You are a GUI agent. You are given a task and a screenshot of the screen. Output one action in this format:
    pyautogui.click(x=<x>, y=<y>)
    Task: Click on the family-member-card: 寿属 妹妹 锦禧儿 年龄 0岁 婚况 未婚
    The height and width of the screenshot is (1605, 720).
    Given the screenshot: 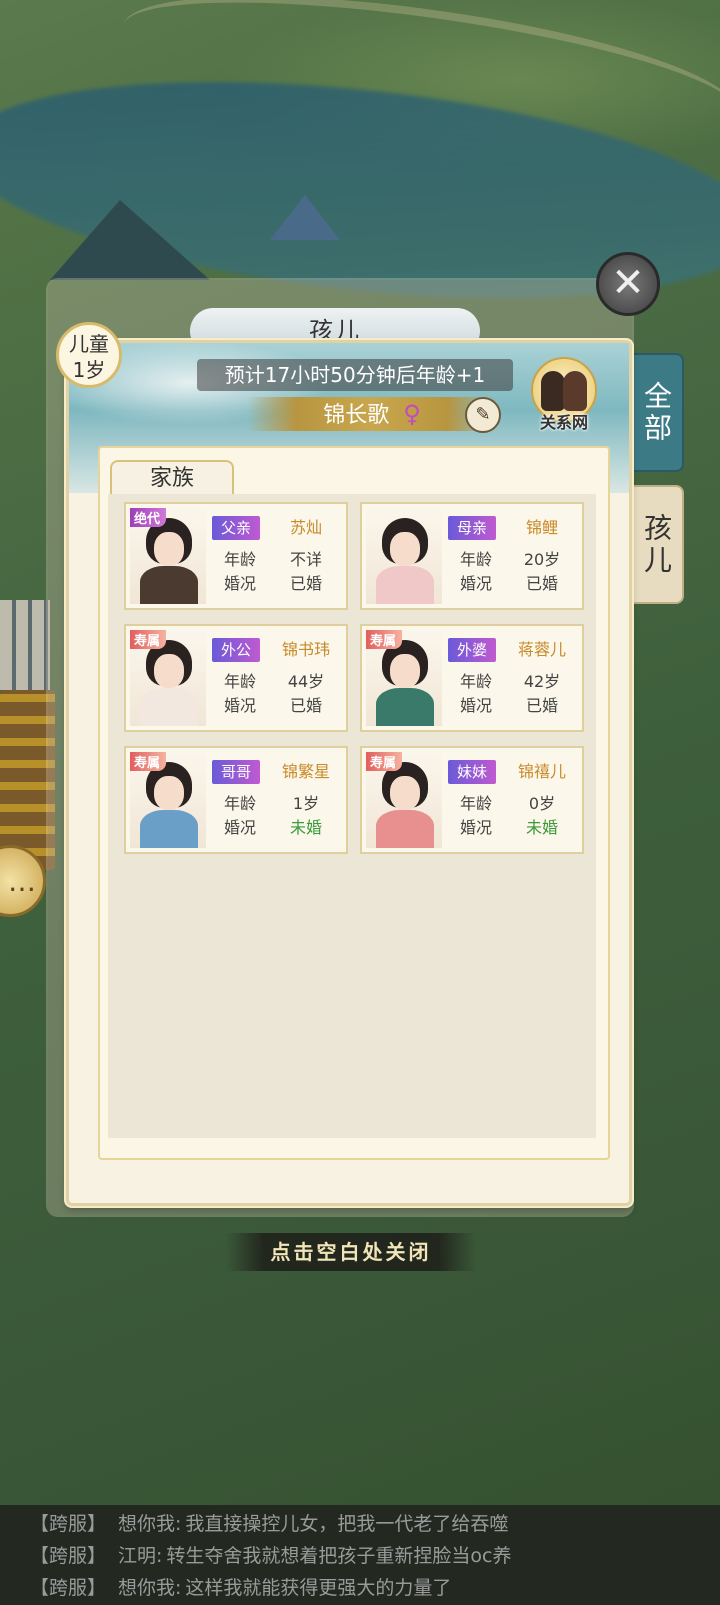 What is the action you would take?
    pyautogui.click(x=472, y=800)
    